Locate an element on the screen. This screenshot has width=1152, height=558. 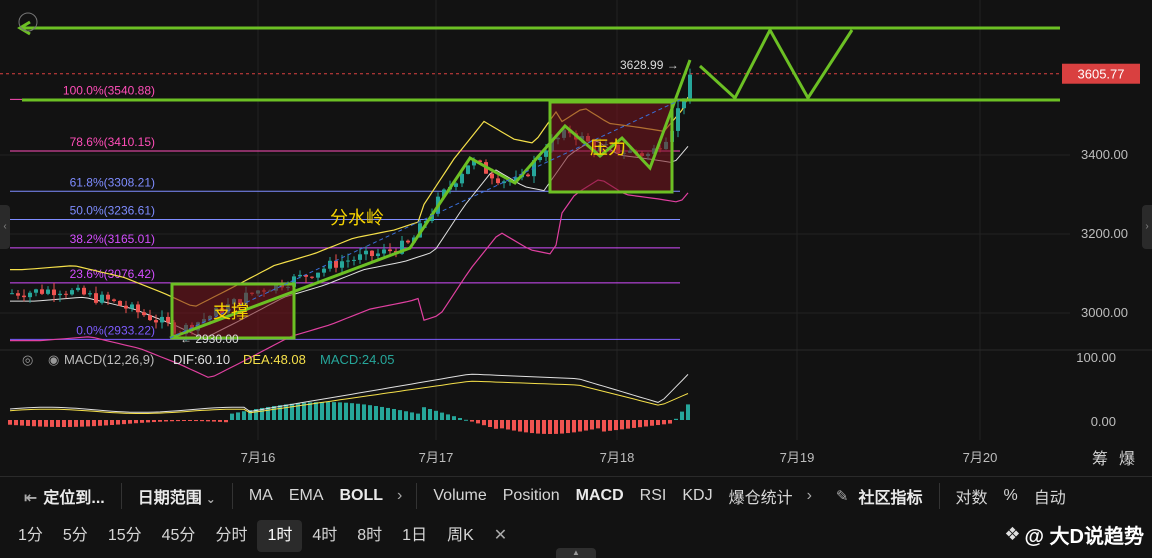
ema-button: EMA is located at coordinates (306, 496).